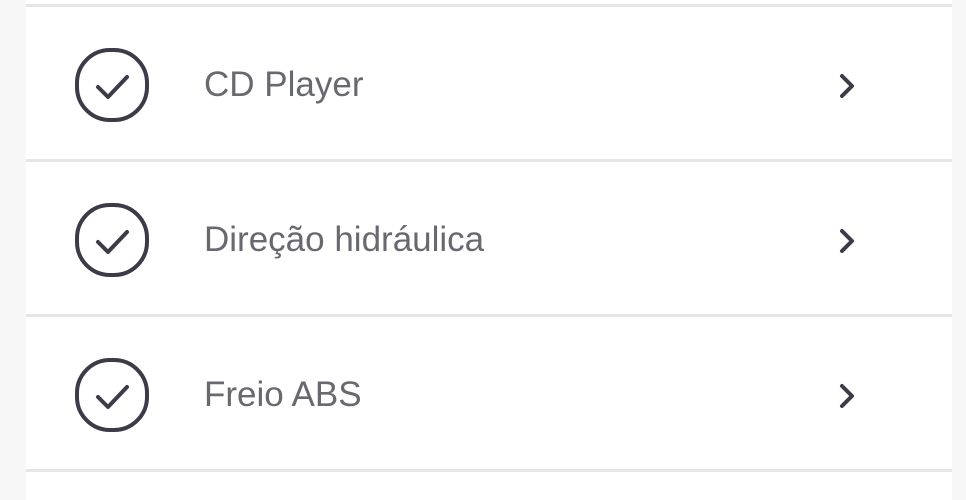  I want to click on list-item-label: Freio ABS, so click(283, 394).